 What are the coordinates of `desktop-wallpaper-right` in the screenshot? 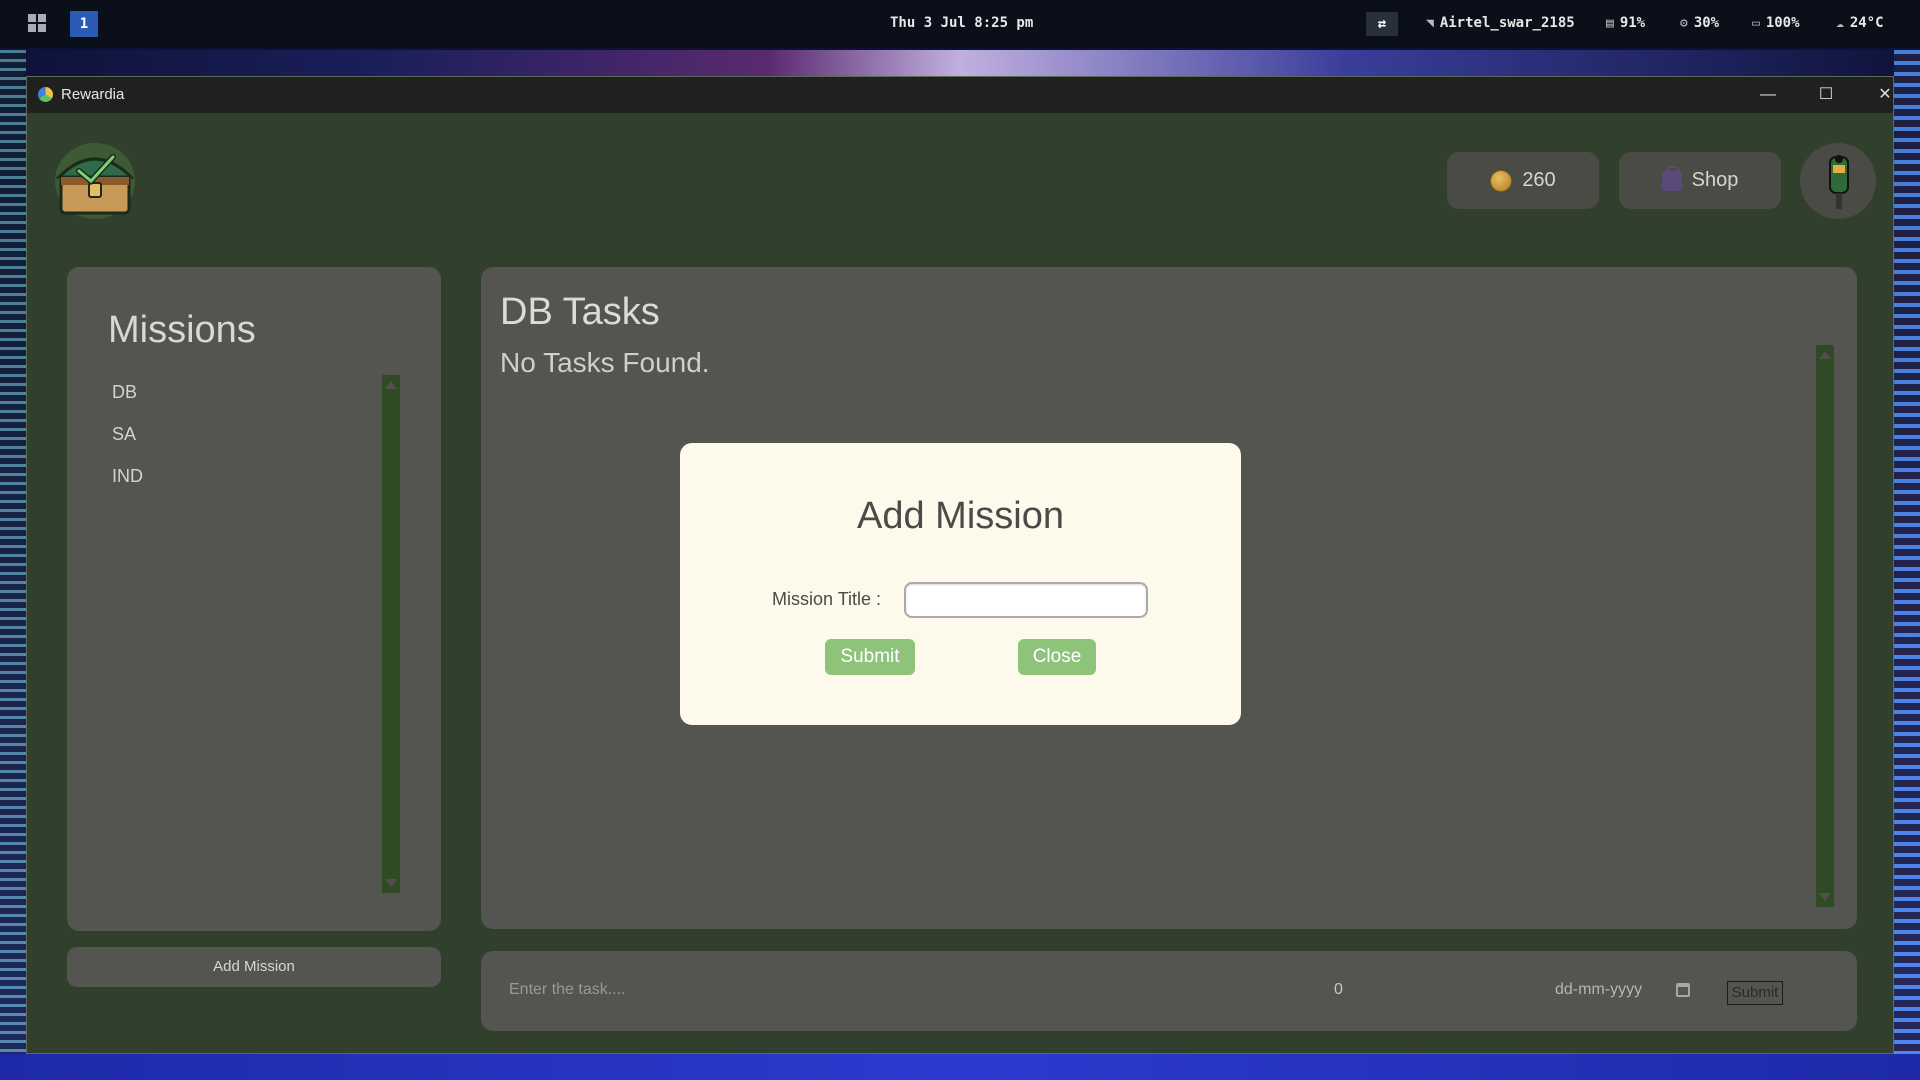 It's located at (1907, 565).